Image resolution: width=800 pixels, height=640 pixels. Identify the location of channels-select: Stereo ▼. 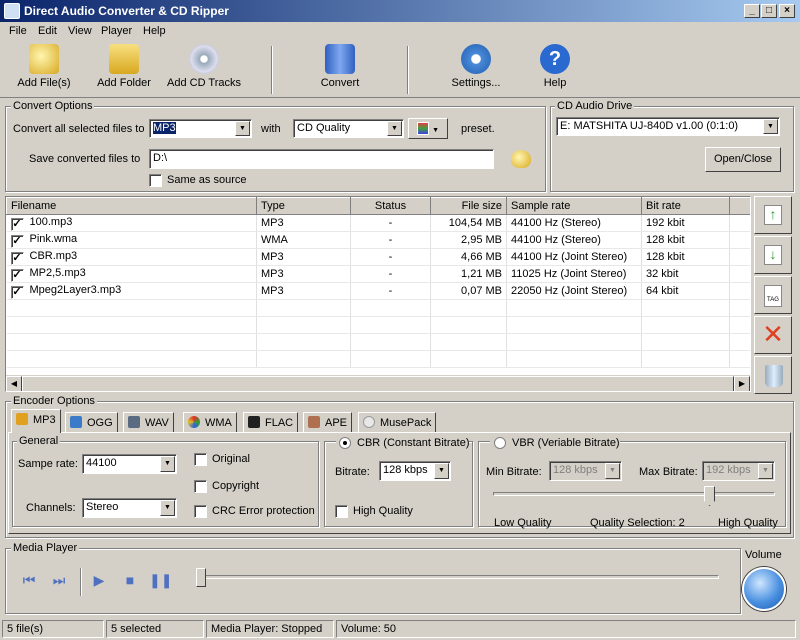
(129, 508).